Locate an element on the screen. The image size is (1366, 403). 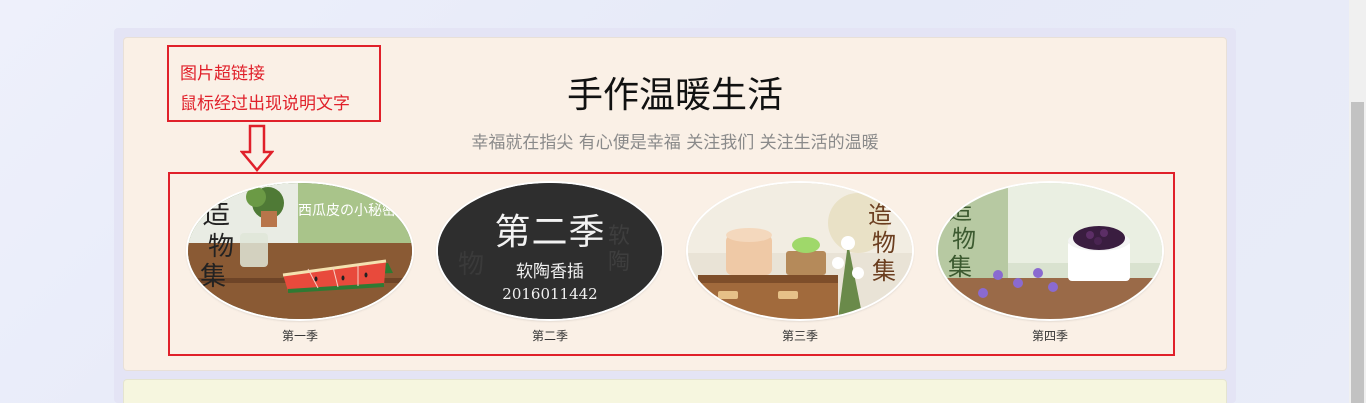
annotation-line: 图片超链接 is located at coordinates (222, 74).